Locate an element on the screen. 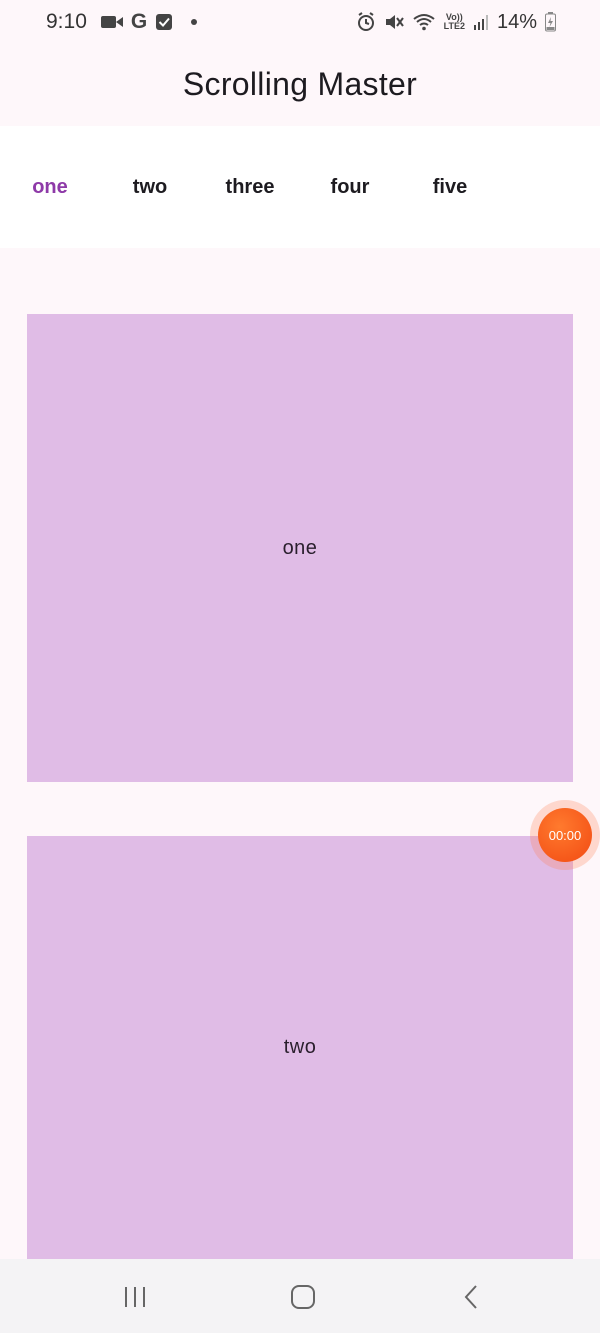 The width and height of the screenshot is (600, 1333). recording-timer-face: 00:00 is located at coordinates (565, 835).